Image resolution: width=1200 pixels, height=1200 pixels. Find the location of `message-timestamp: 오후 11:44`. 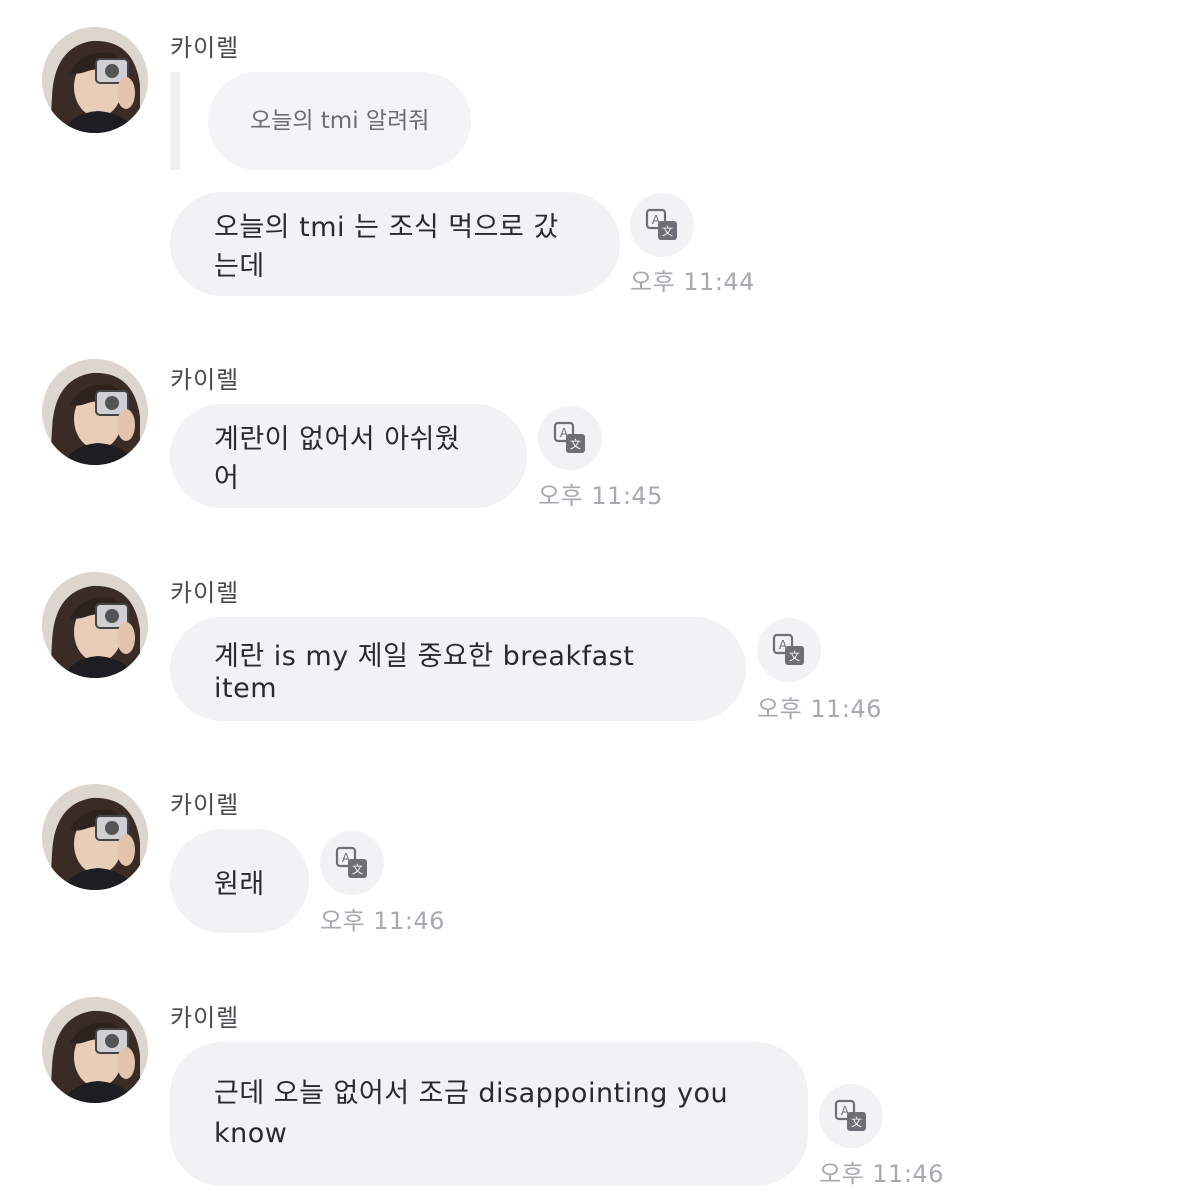

message-timestamp: 오후 11:44 is located at coordinates (692, 282).